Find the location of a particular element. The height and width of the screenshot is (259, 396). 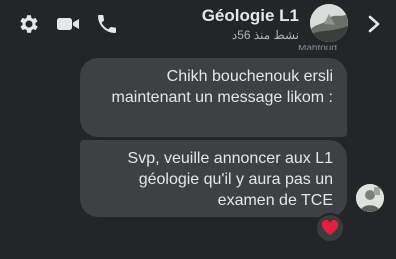

phone-icon is located at coordinates (107, 24).